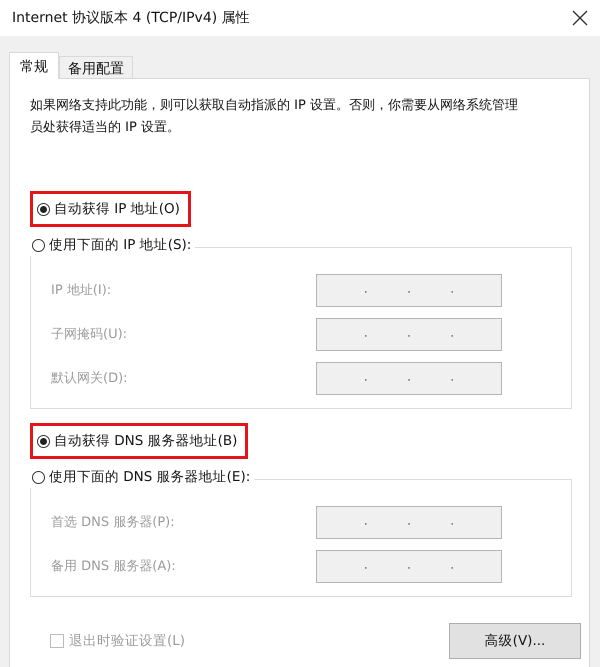 The height and width of the screenshot is (667, 600). Describe the element at coordinates (81, 290) in the screenshot. I see `field-label: IP 地址(I):` at that location.